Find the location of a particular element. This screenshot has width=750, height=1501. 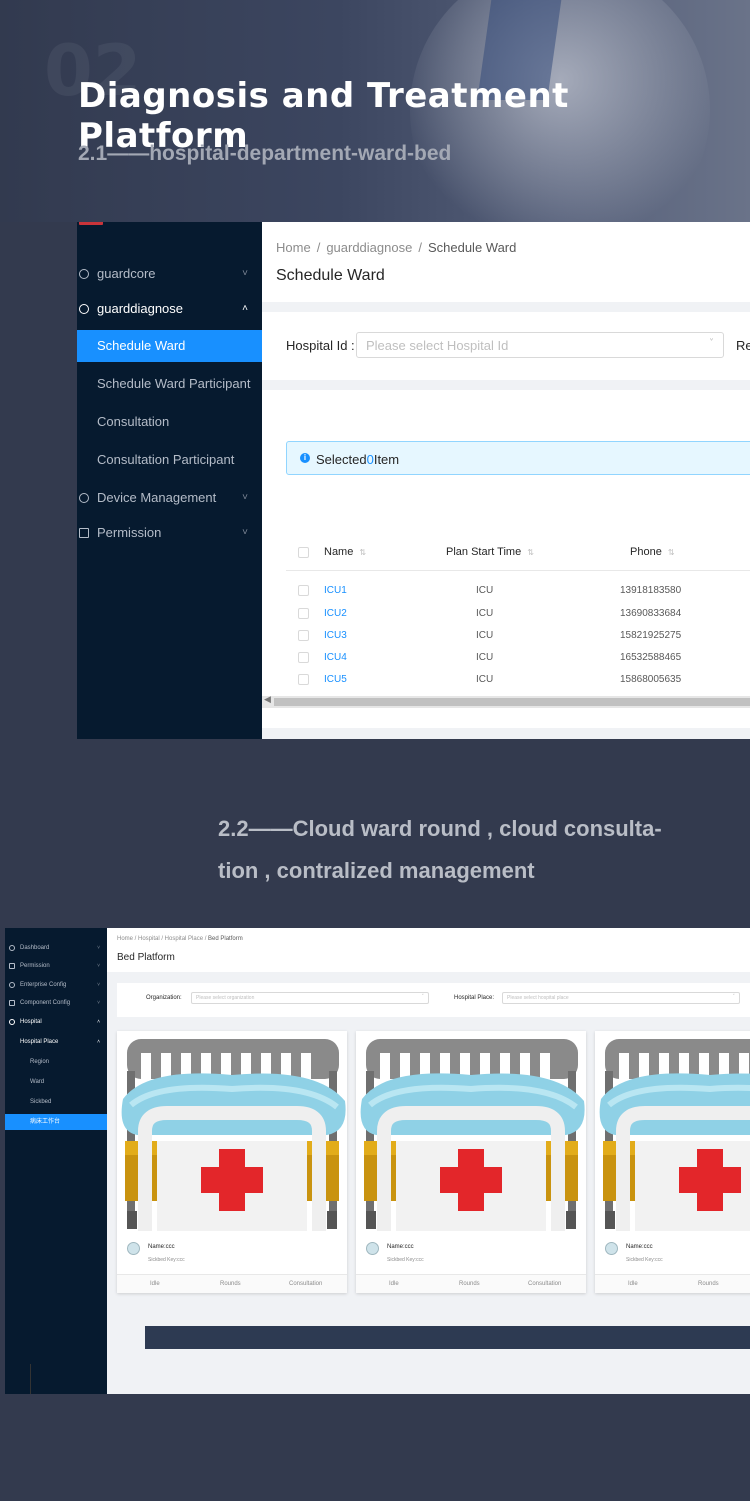

bed-card: Name:ccc Sickbed Key:ccc Idle Rounds is located at coordinates (672, 1162).